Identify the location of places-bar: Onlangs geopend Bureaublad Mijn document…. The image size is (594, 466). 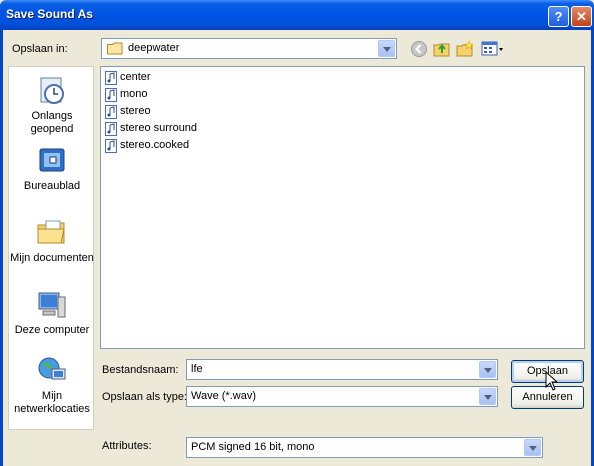
(51, 248).